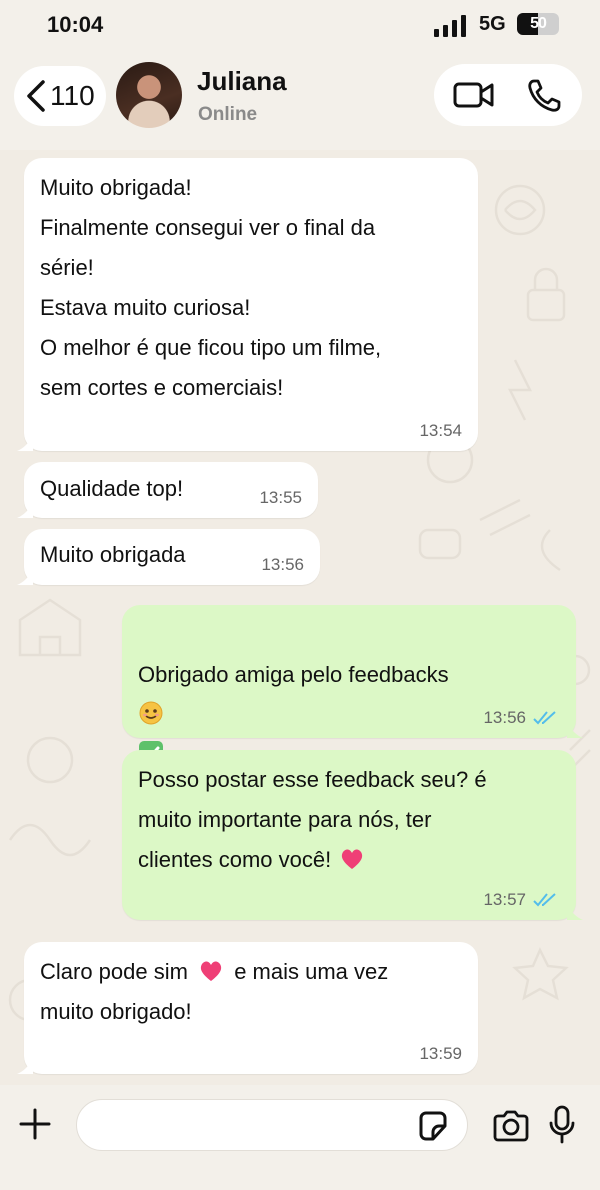 The image size is (600, 1190). What do you see at coordinates (492, 24) in the screenshot?
I see `network-type: 5G` at bounding box center [492, 24].